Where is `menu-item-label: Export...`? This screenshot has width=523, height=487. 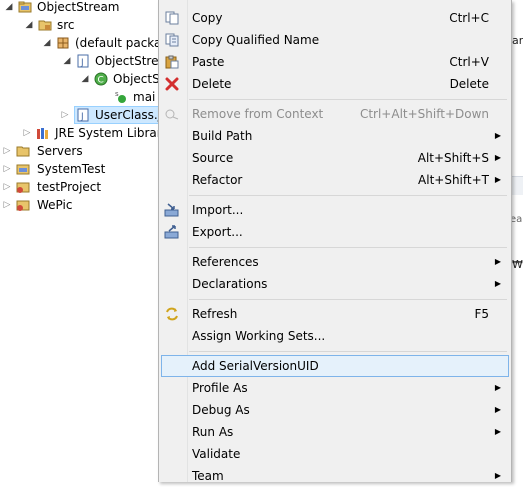
menu-item-label: Export... is located at coordinates (217, 232).